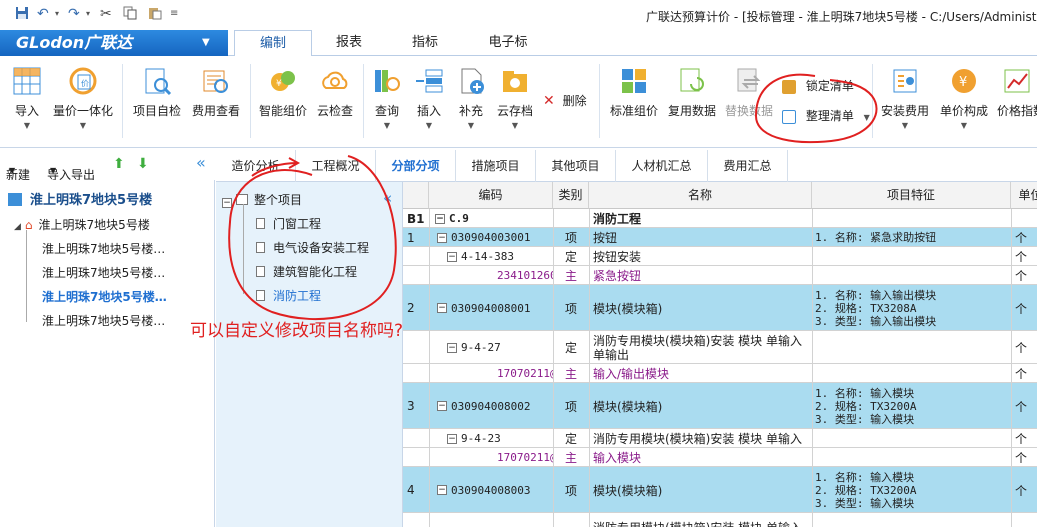 The height and width of the screenshot is (527, 1037). What do you see at coordinates (565, 100) in the screenshot?
I see `delete-button: ✕ 删除` at bounding box center [565, 100].